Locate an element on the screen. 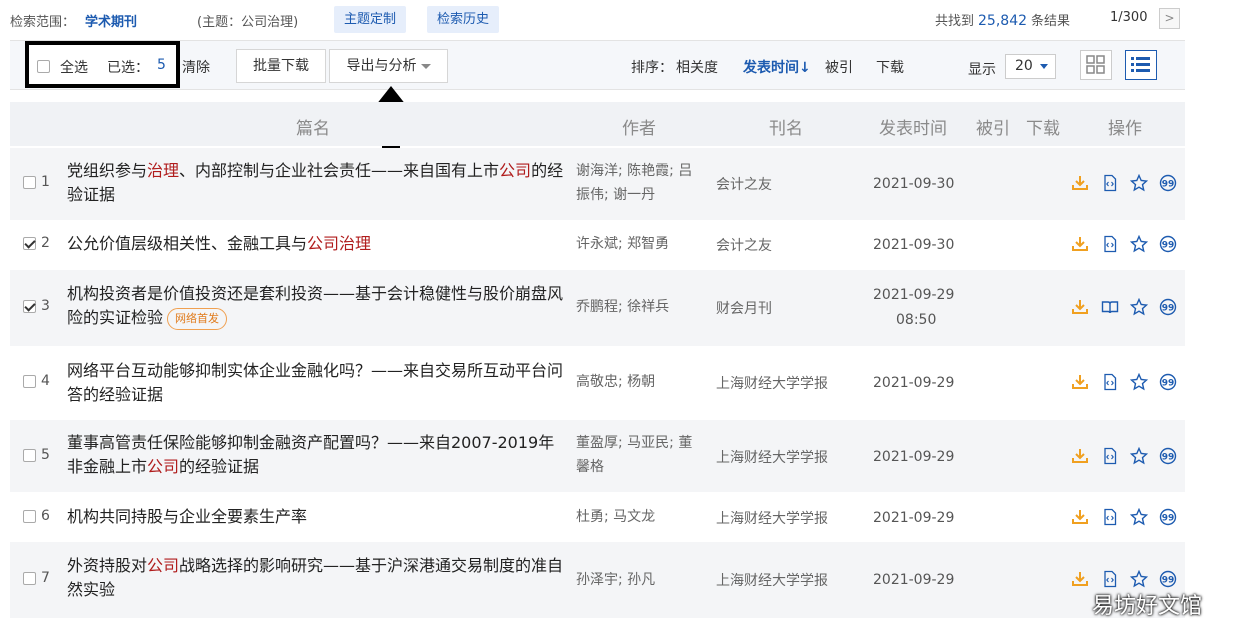 The width and height of the screenshot is (1240, 634). result-count: 共找到 25,842 条结果 is located at coordinates (1002, 19).